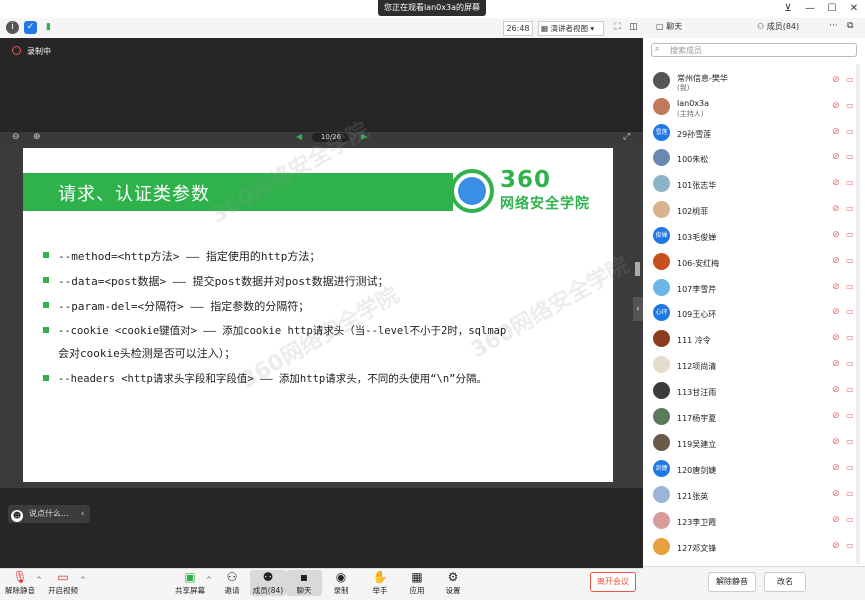 Image resolution: width=865 pixels, height=600 pixels. Describe the element at coordinates (16, 137) in the screenshot. I see `zoom-out-icon: ⊖` at that location.